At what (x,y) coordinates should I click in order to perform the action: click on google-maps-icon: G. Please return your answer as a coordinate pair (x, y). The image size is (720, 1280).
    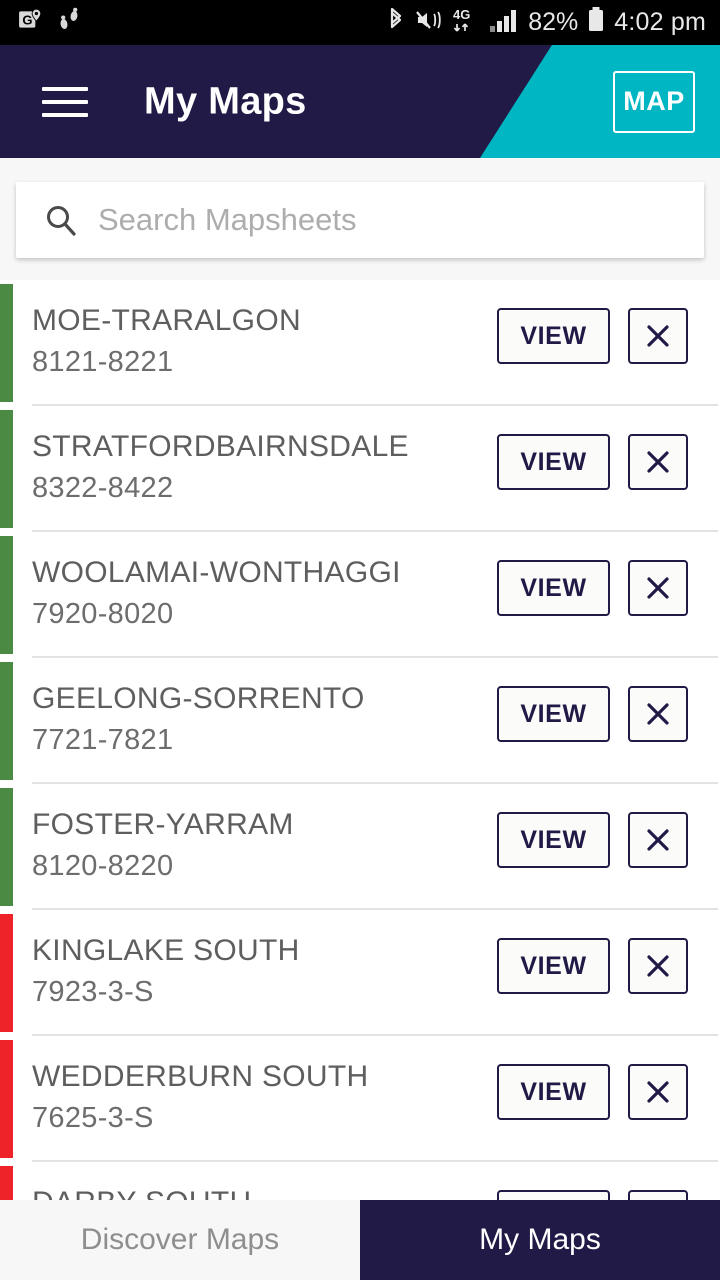
    Looking at the image, I should click on (31, 22).